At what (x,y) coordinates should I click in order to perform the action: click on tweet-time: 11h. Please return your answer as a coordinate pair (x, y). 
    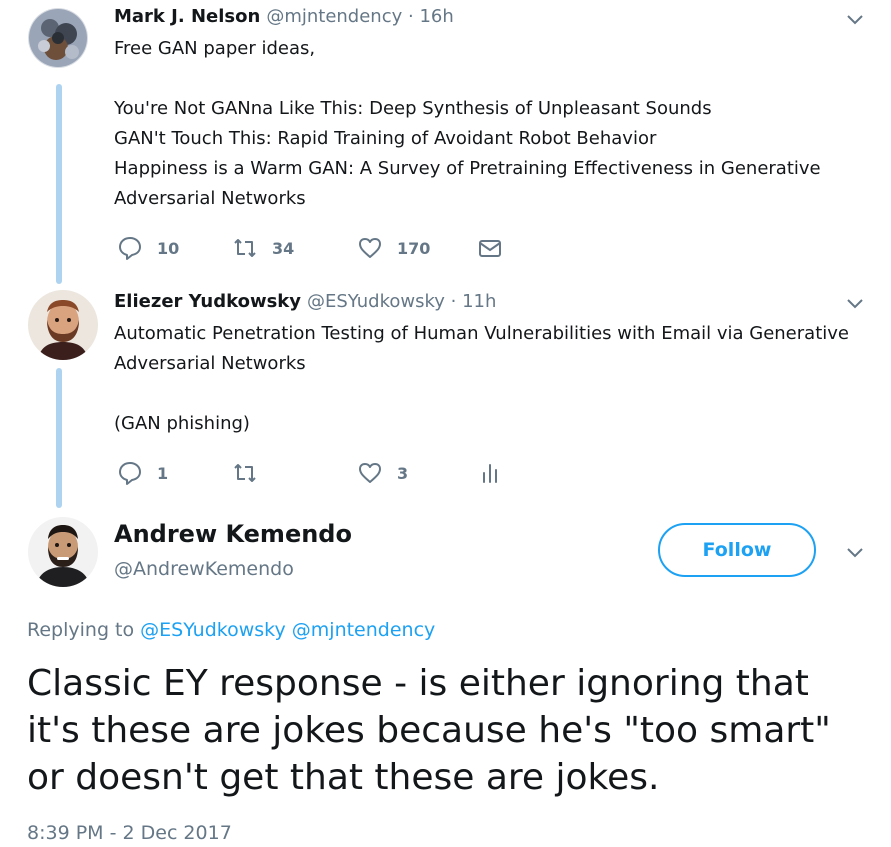
    Looking at the image, I should click on (479, 301).